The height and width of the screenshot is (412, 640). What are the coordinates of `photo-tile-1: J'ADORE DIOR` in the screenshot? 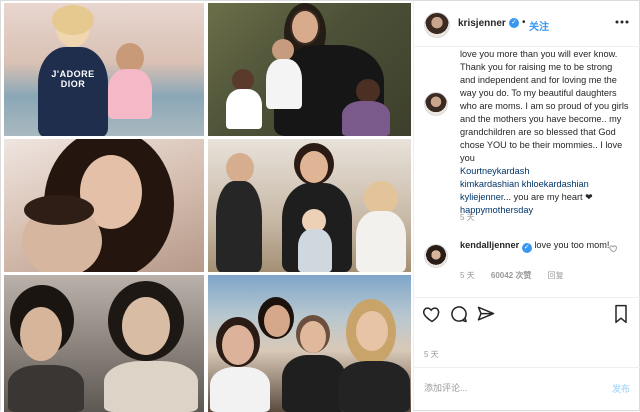 It's located at (104, 69).